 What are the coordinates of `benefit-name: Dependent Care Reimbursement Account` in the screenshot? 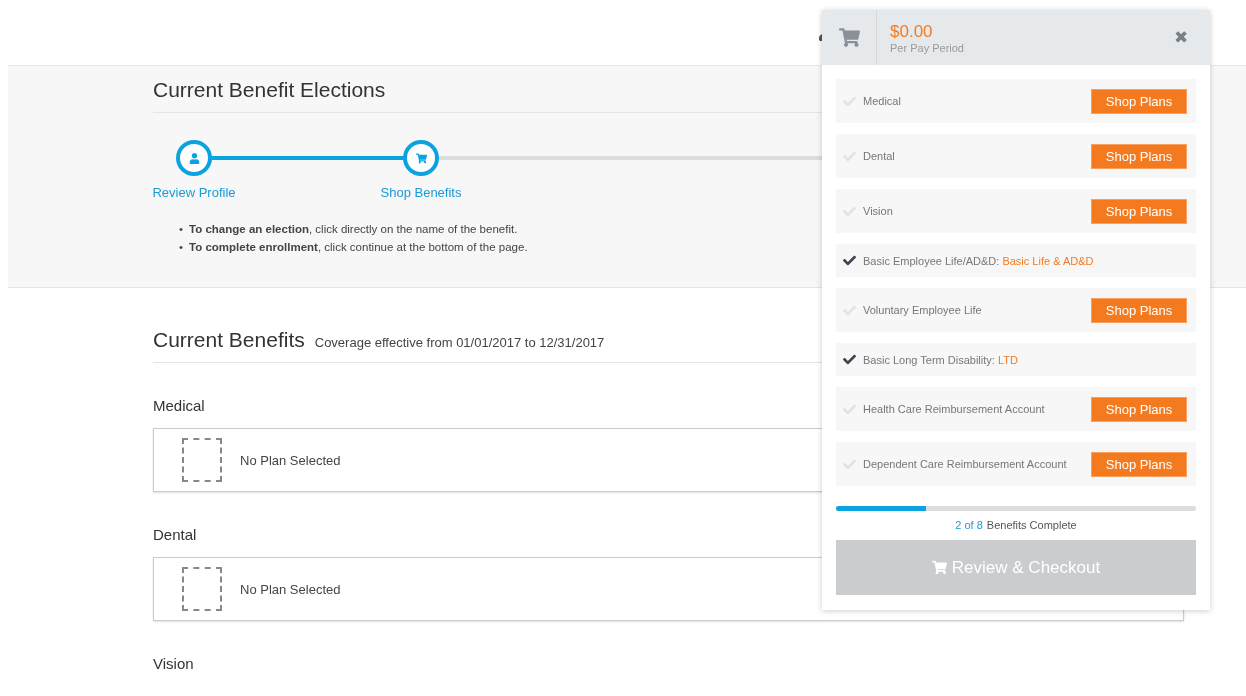 It's located at (965, 464).